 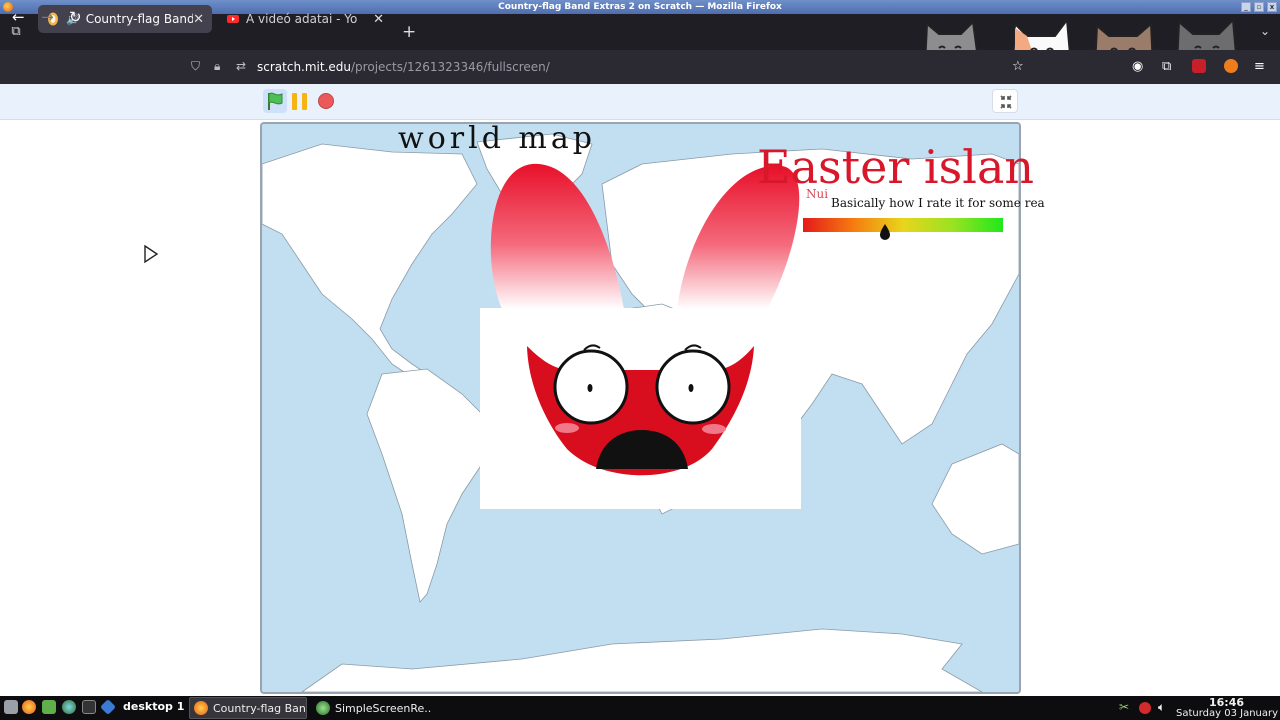 What do you see at coordinates (326, 101) in the screenshot?
I see `stop-button` at bounding box center [326, 101].